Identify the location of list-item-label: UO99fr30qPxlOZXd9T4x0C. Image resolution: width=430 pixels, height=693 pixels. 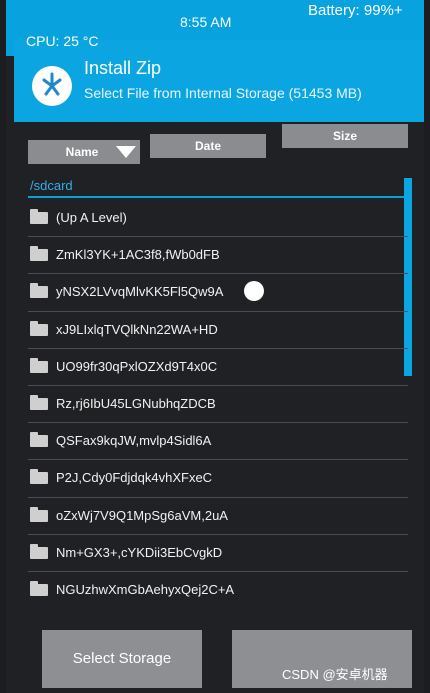
(137, 366).